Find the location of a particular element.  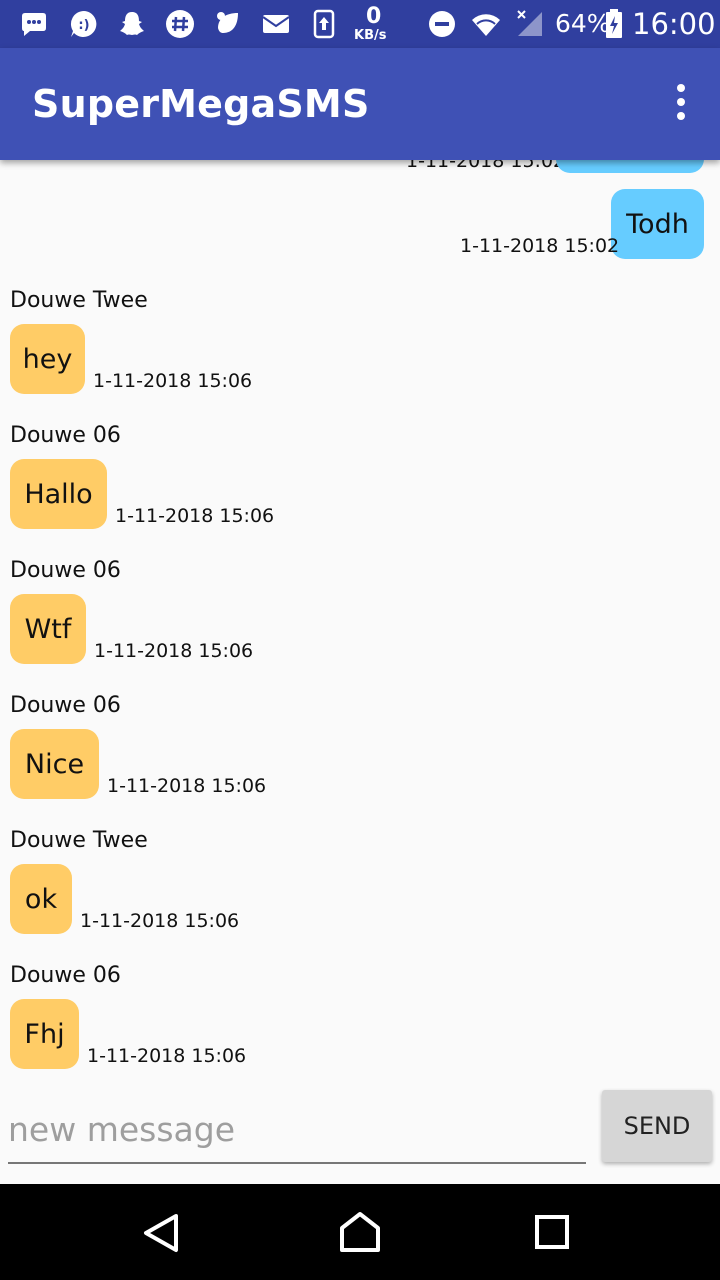

message-bubble-incoming: Fhj is located at coordinates (44, 1034).